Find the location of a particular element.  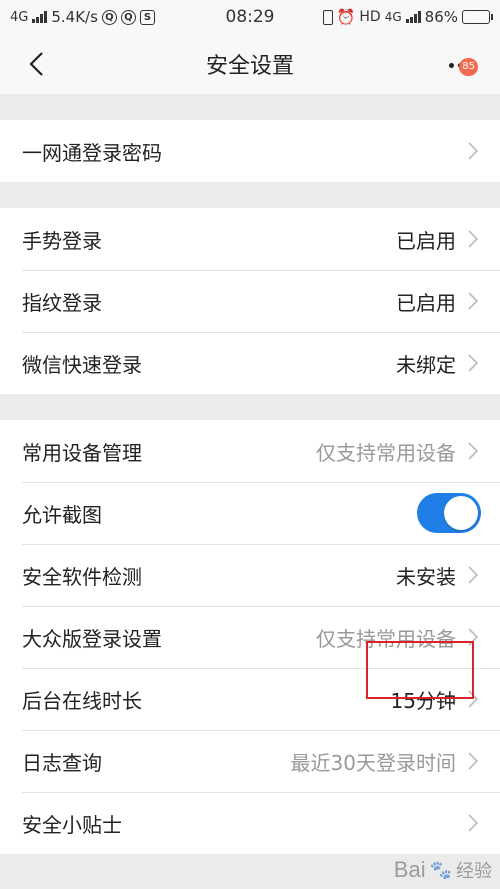

watermark-logo: Bai 🐾 经验 is located at coordinates (443, 870).